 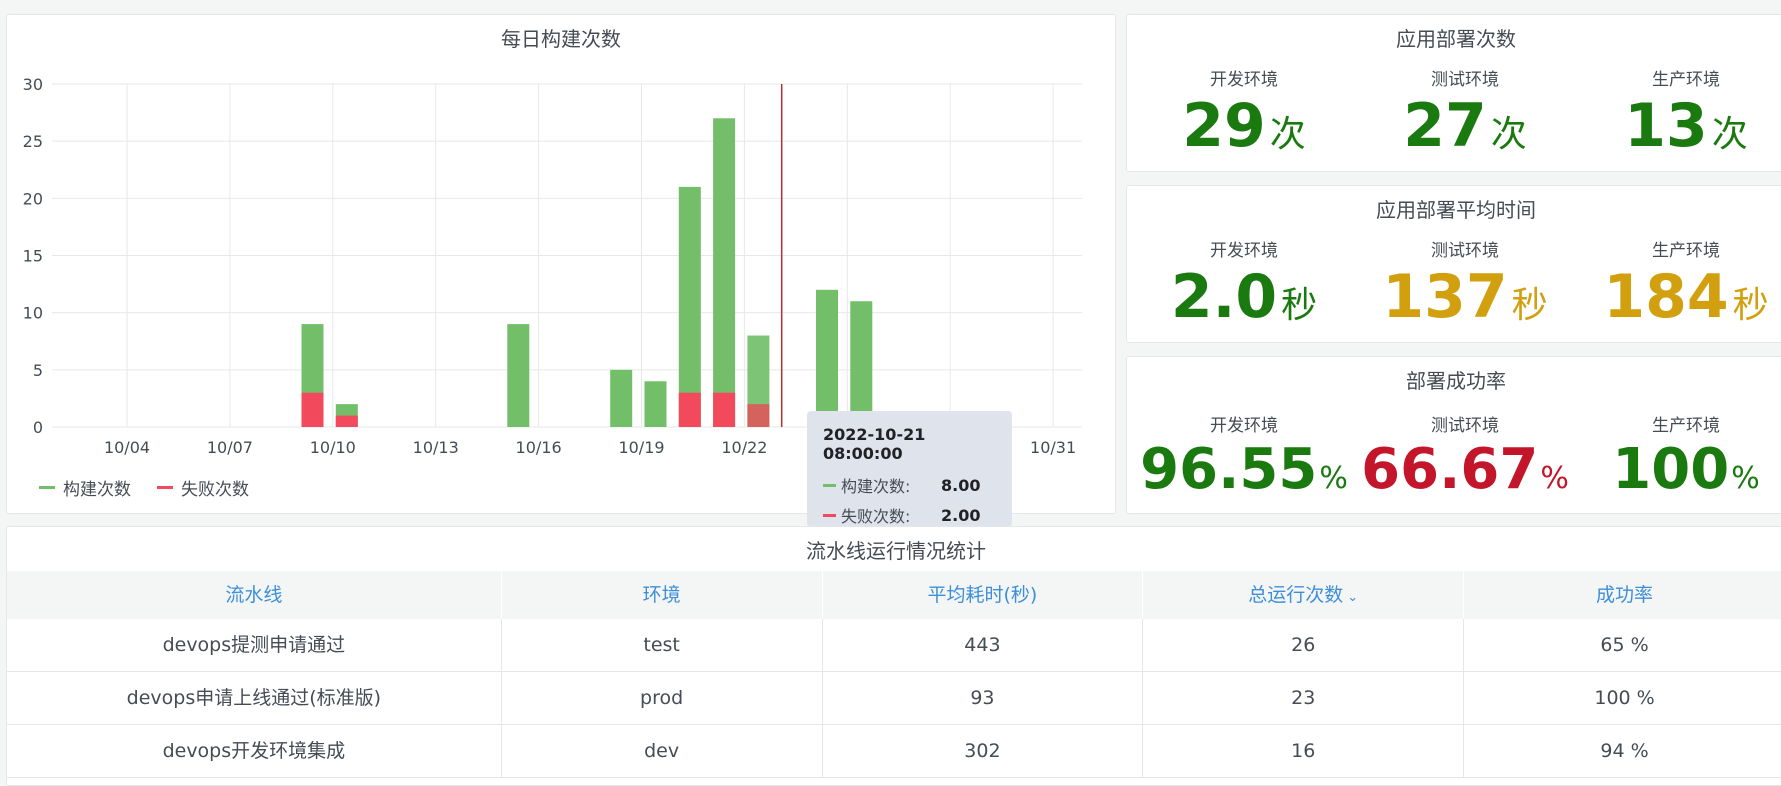 I want to click on x-tick-label: 10/10, so click(x=333, y=447).